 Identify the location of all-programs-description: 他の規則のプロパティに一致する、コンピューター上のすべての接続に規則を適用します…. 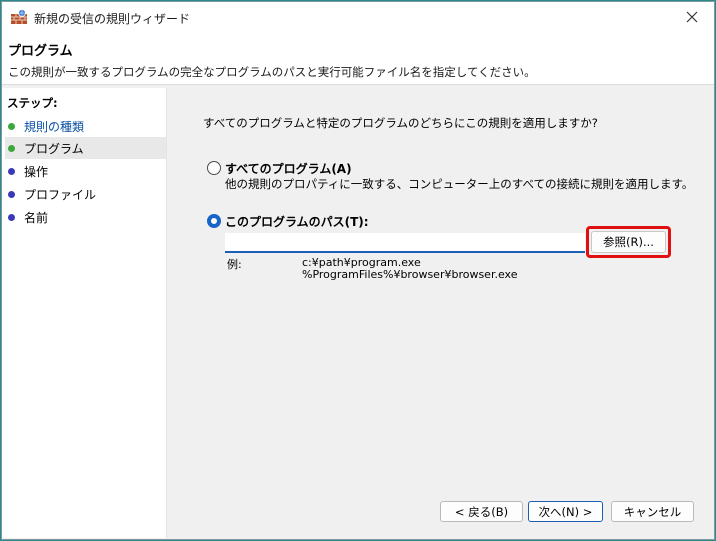
(459, 184).